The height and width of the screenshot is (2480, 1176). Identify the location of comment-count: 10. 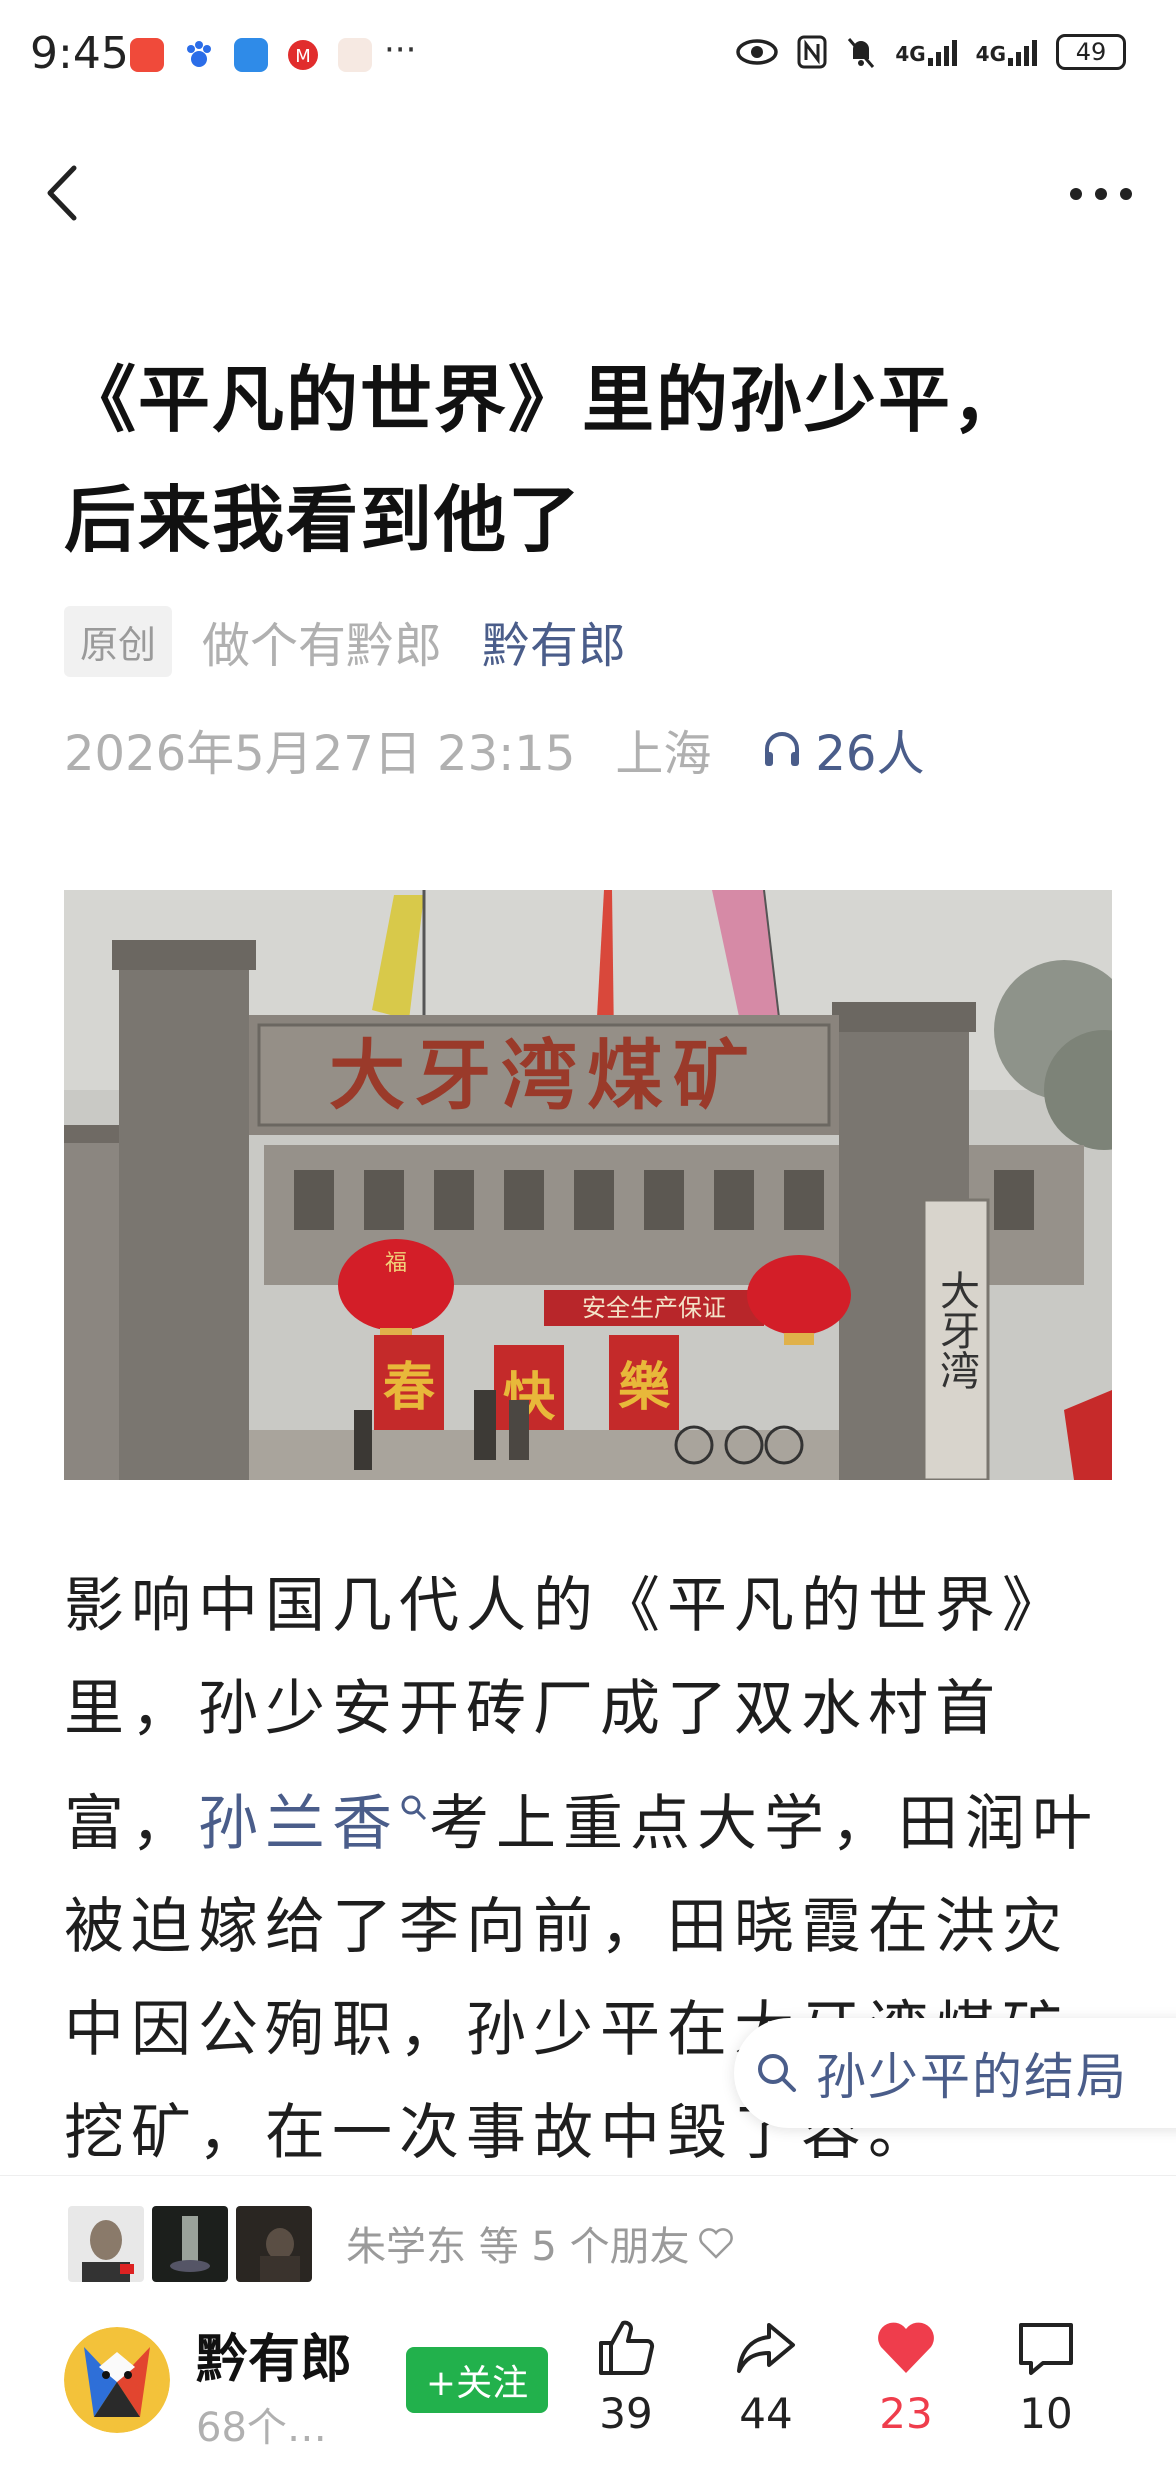
(1046, 2413).